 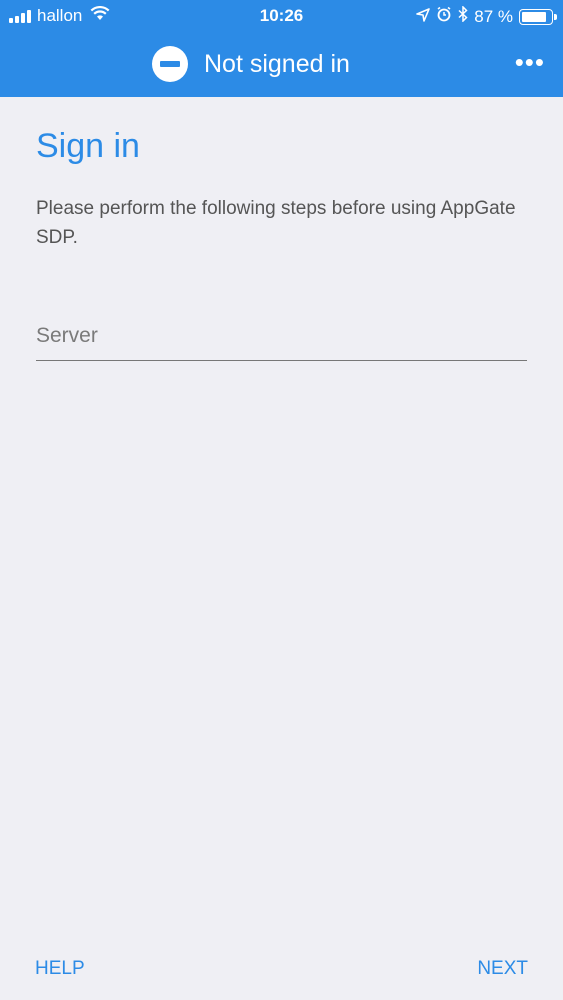 I want to click on server-field, so click(x=281, y=338).